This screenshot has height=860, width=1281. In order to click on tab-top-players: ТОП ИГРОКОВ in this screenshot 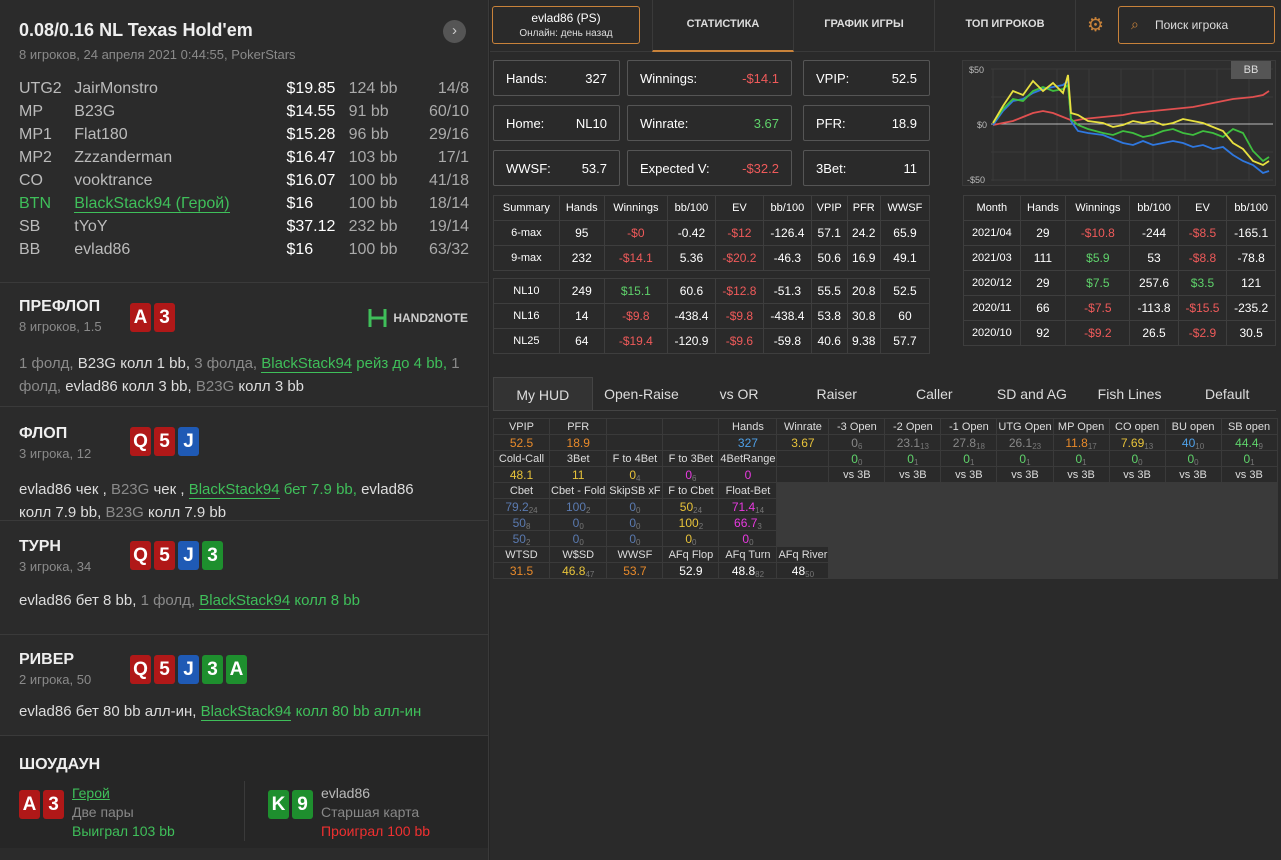, I will do `click(1005, 26)`.